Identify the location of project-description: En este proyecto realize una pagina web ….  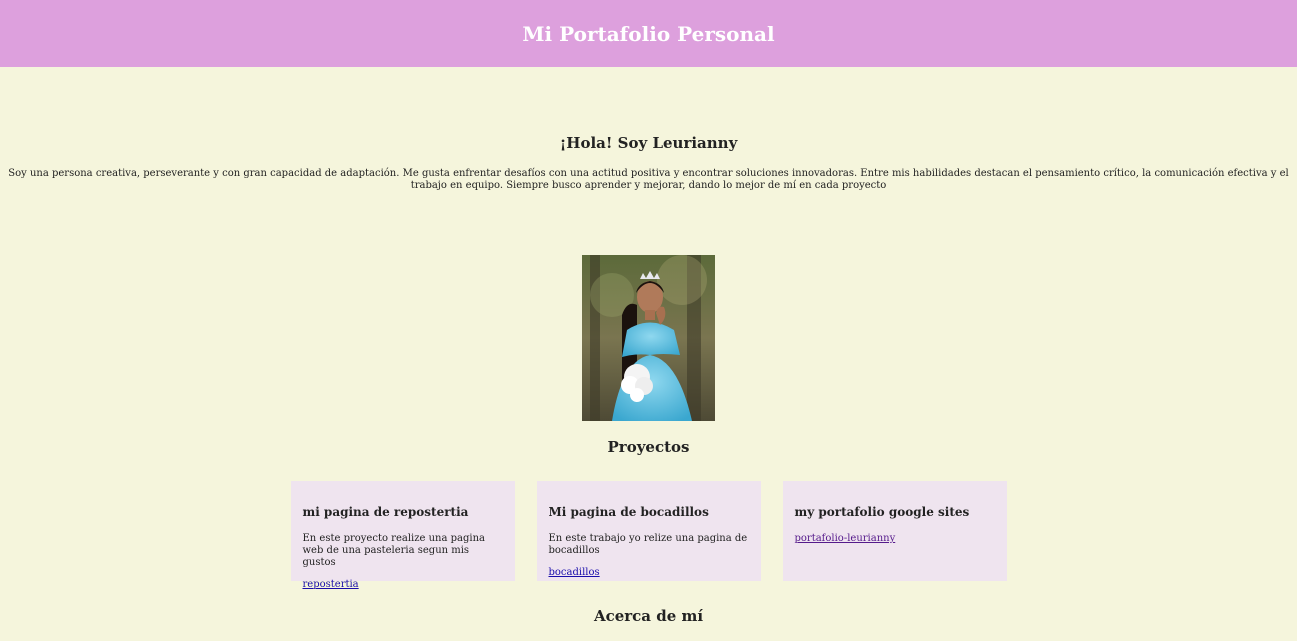
(393, 550).